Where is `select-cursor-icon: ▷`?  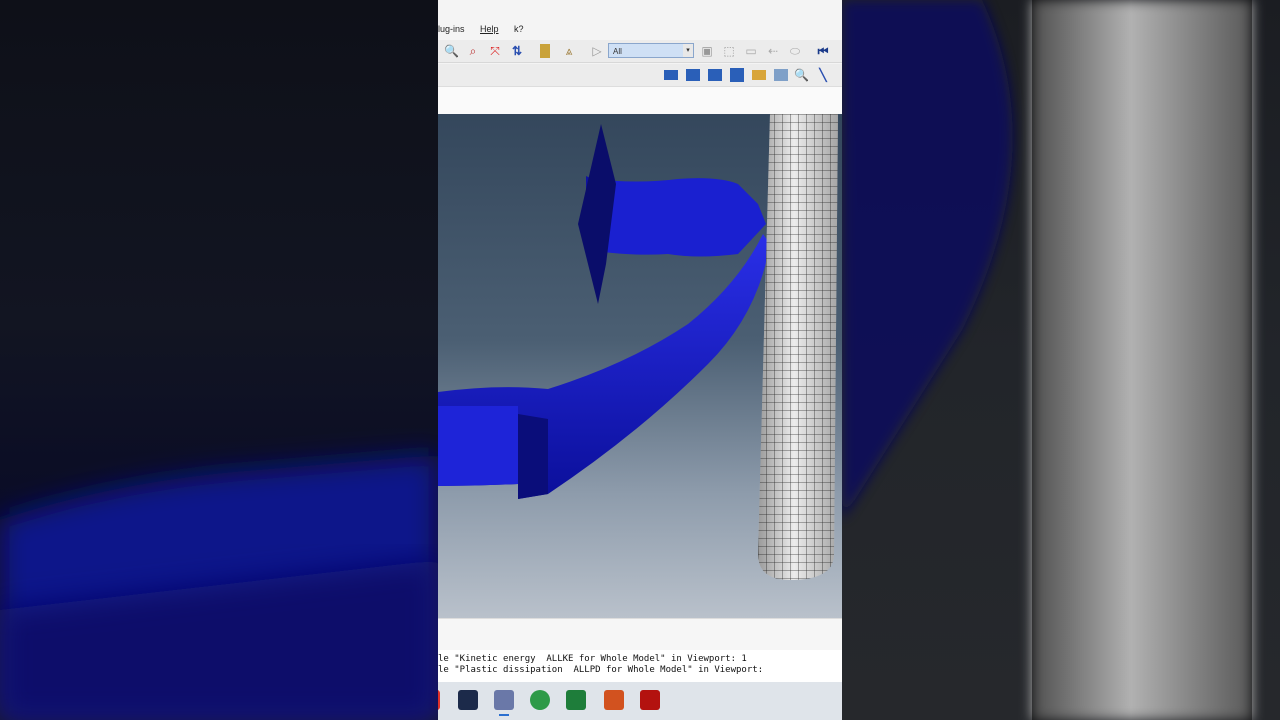 select-cursor-icon: ▷ is located at coordinates (597, 51).